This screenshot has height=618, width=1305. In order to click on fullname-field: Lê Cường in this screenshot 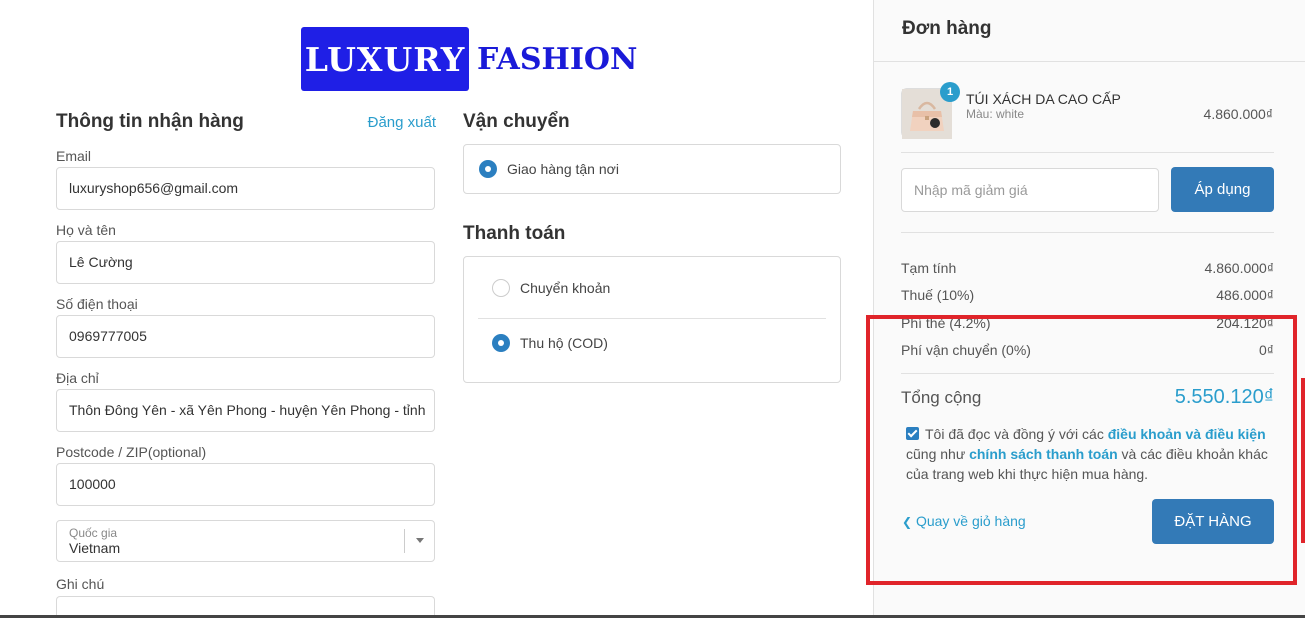, I will do `click(245, 262)`.